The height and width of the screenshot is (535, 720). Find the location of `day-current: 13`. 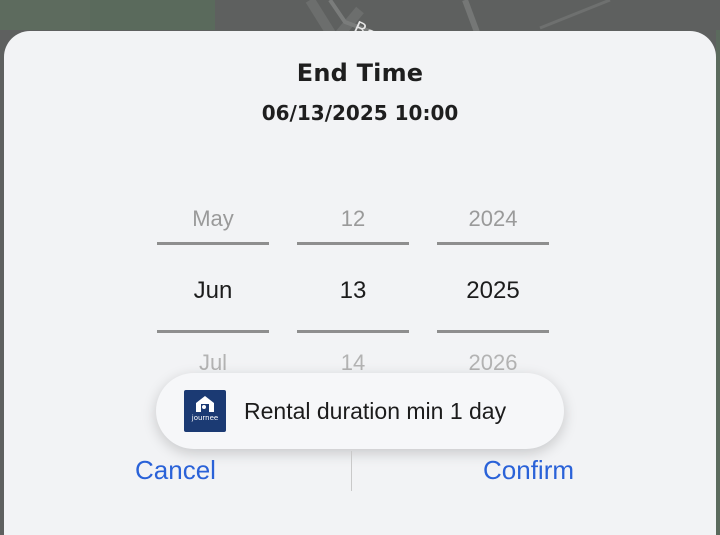

day-current: 13 is located at coordinates (353, 291).